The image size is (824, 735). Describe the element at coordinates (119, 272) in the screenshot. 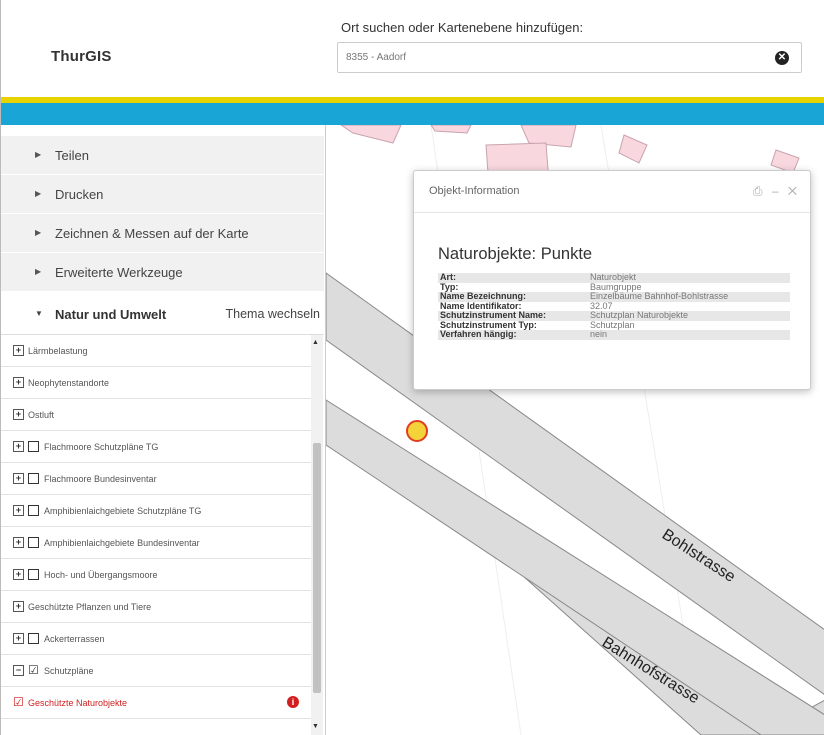

I see `accordion-label: Erweiterte Werkzeuge` at that location.